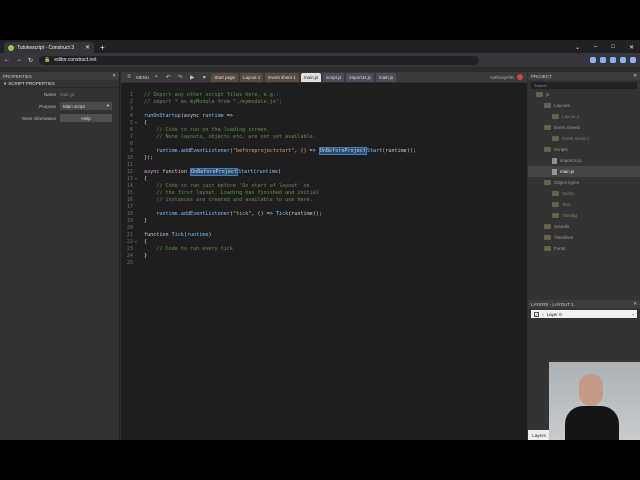  What do you see at coordinates (134, 220) in the screenshot?
I see `code-line: 19}` at bounding box center [134, 220].